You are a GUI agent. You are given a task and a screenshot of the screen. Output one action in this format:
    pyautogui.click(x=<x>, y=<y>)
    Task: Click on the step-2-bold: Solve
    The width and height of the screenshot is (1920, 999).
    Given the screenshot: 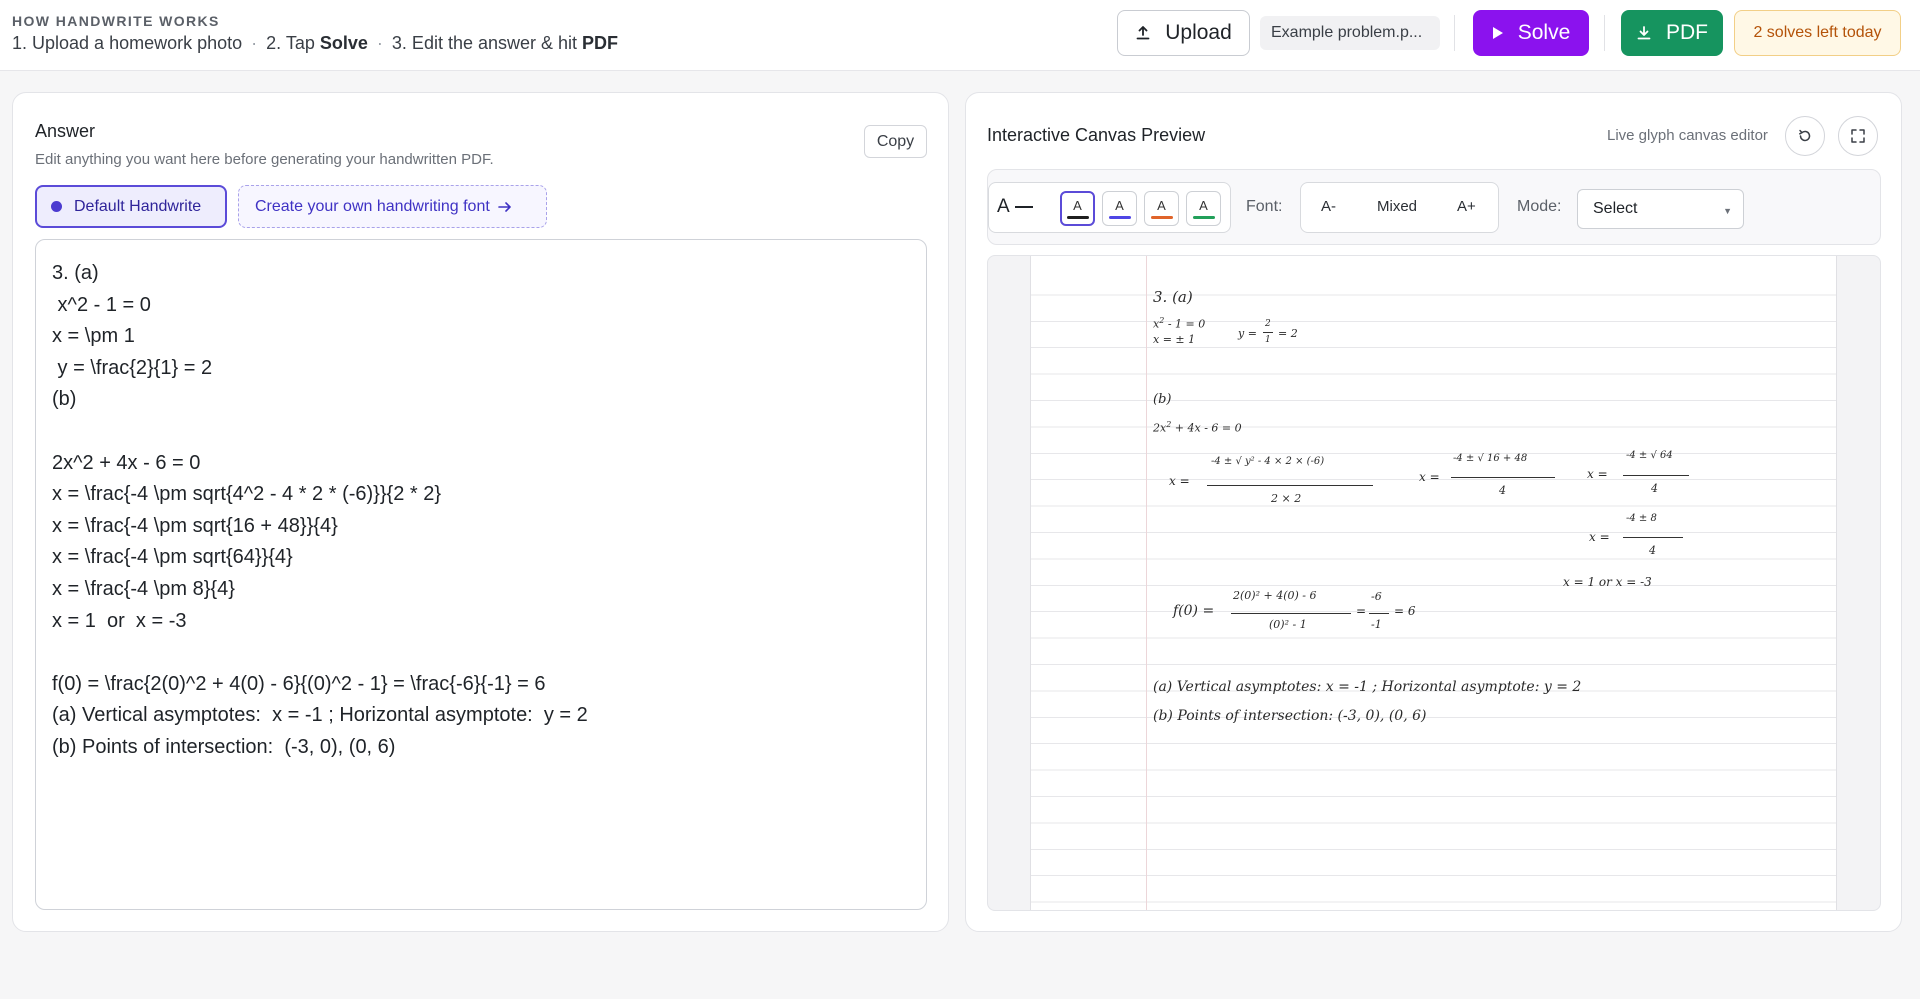 What is the action you would take?
    pyautogui.click(x=343, y=43)
    